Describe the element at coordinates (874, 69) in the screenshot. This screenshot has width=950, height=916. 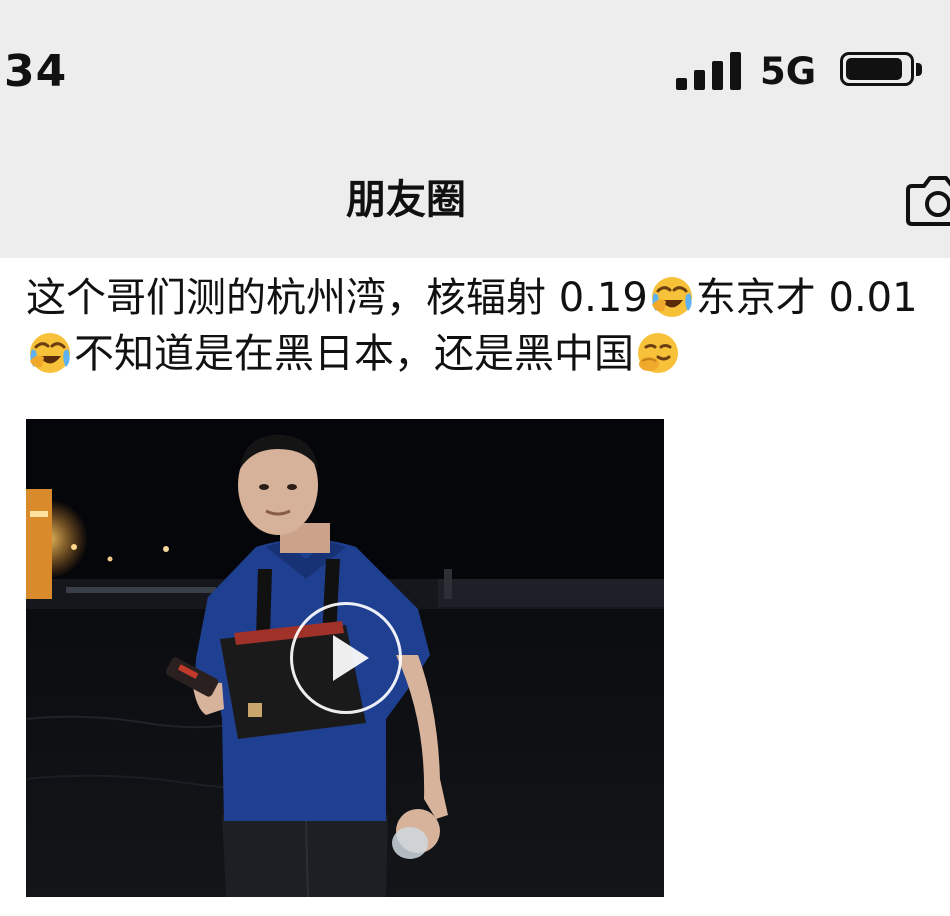
I see `battery-level` at that location.